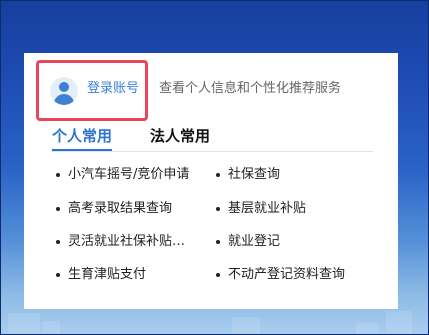  I want to click on service-item-maternity-allowance: 生育津贴支付, so click(101, 275).